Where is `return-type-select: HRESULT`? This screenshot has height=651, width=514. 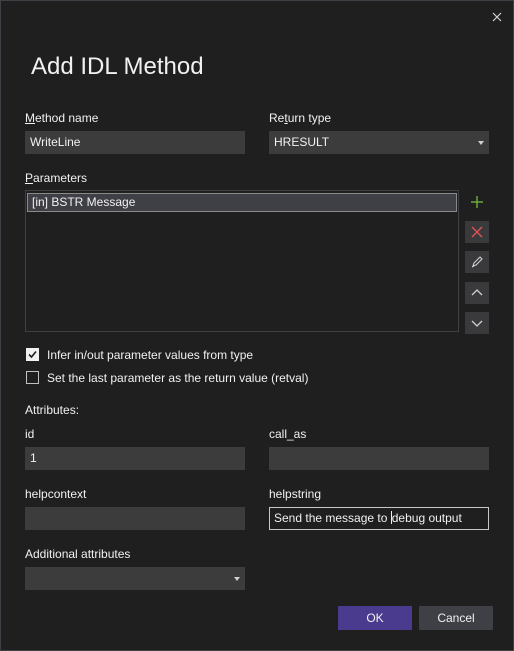
return-type-select: HRESULT is located at coordinates (379, 142).